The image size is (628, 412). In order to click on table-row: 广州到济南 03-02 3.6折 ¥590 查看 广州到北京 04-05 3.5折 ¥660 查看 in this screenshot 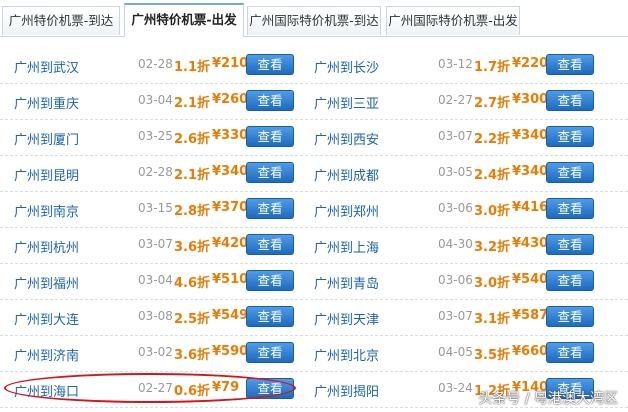, I will do `click(314, 354)`.